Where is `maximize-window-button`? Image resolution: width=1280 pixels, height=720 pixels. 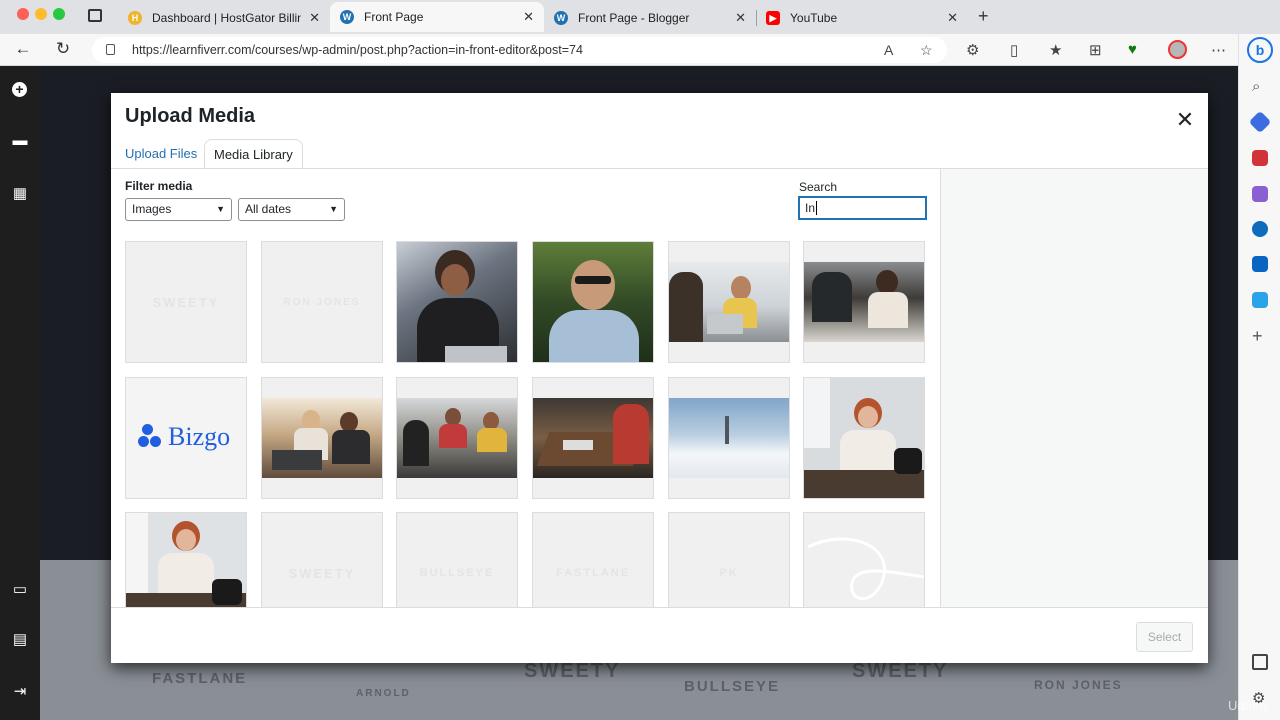 maximize-window-button is located at coordinates (59, 14).